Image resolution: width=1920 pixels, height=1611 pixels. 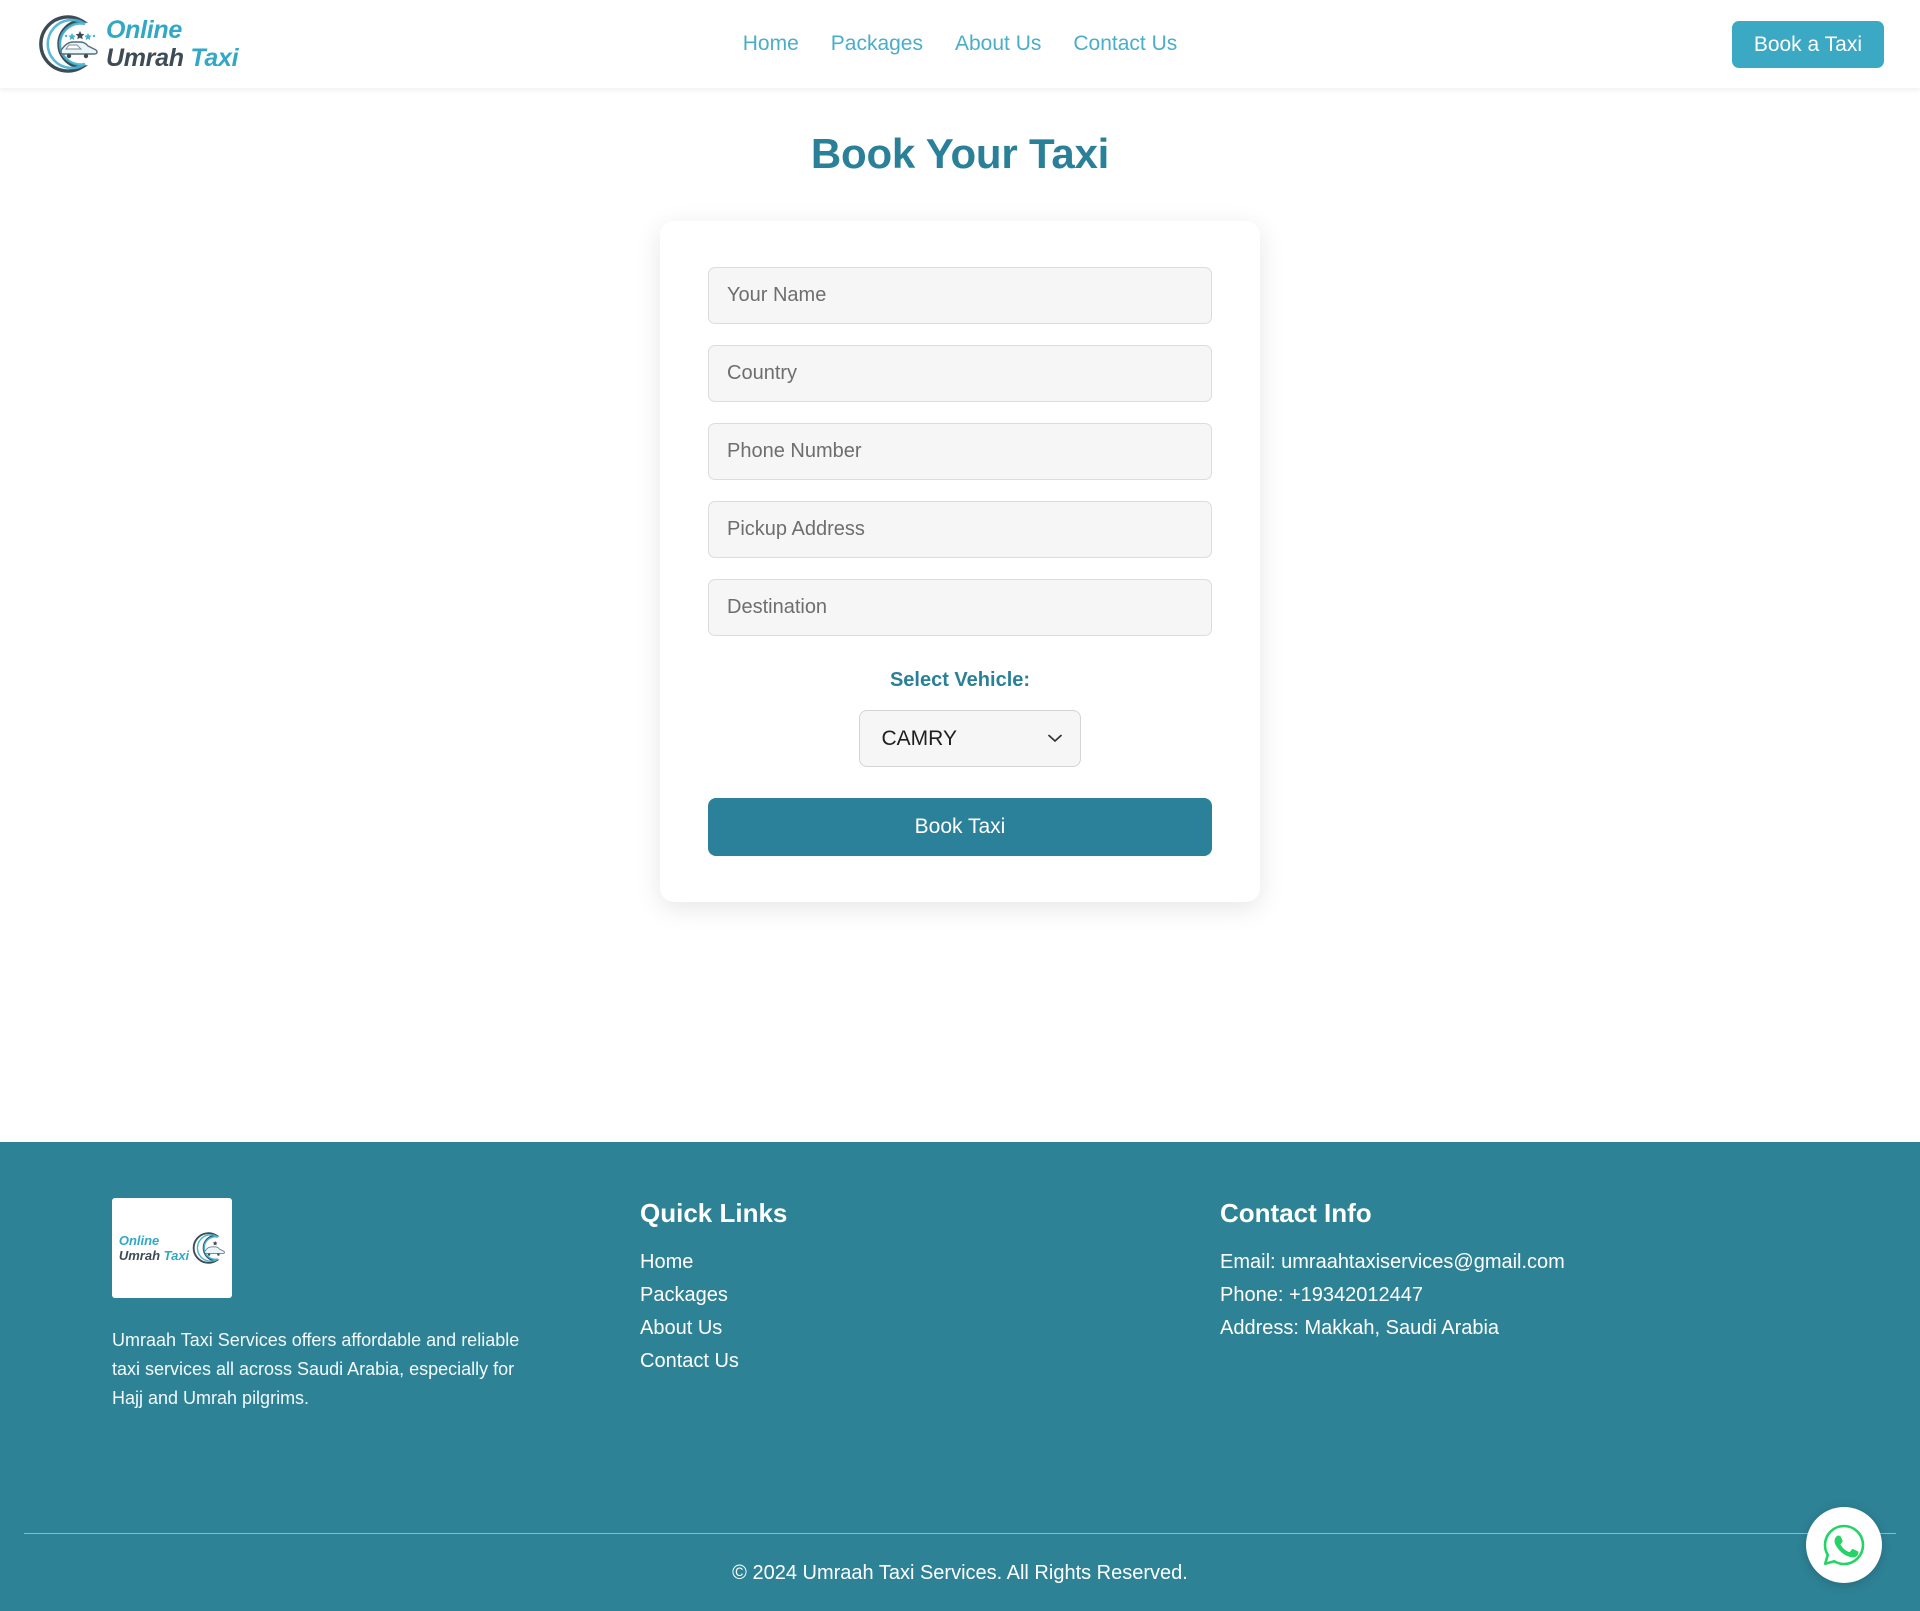 What do you see at coordinates (145, 57) in the screenshot?
I see `brand-word-umrah: Umrah` at bounding box center [145, 57].